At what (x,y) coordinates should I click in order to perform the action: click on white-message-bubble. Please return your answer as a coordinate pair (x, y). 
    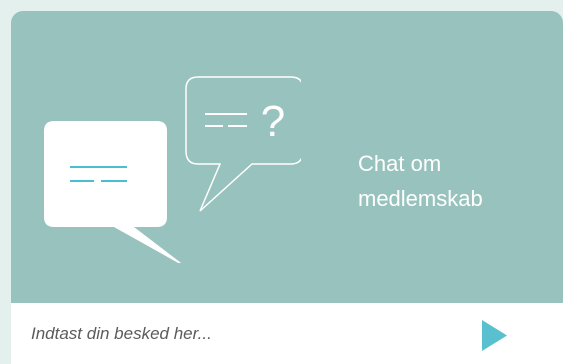
    Looking at the image, I should click on (116, 195).